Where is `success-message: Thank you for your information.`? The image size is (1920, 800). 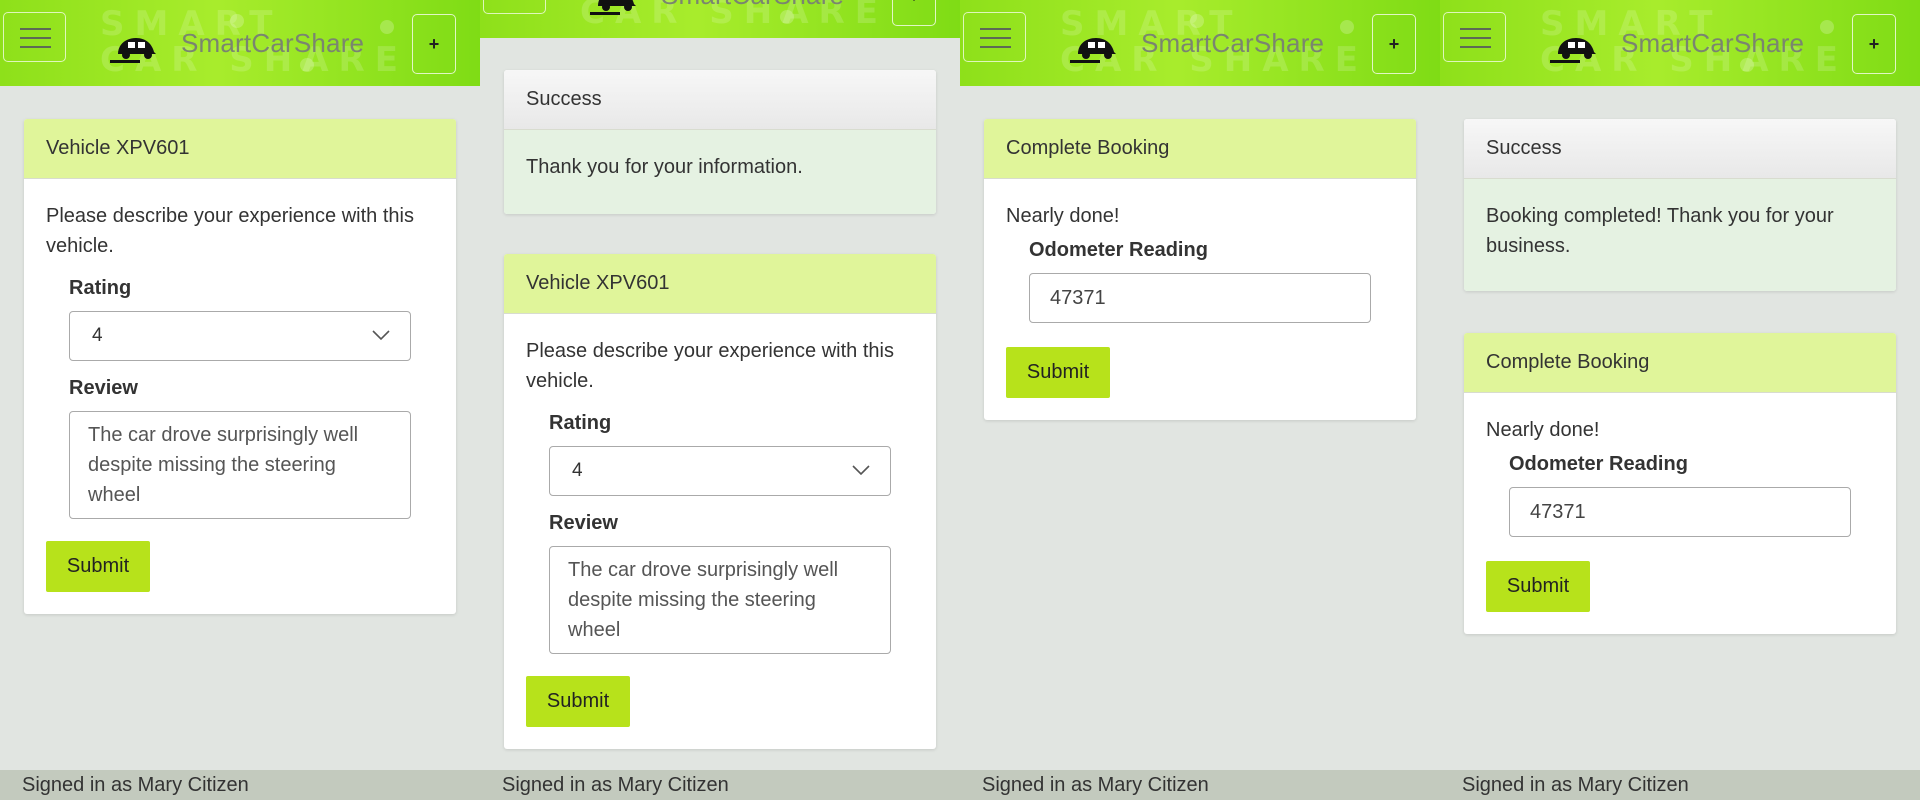
success-message: Thank you for your information. is located at coordinates (720, 172).